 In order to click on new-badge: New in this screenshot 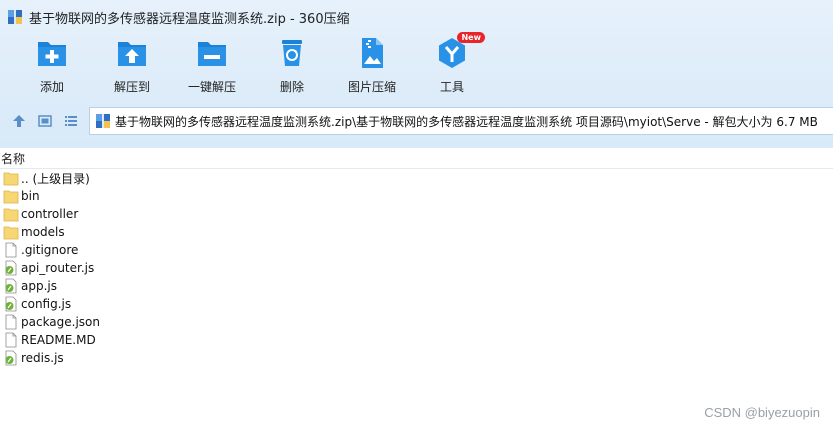, I will do `click(471, 37)`.